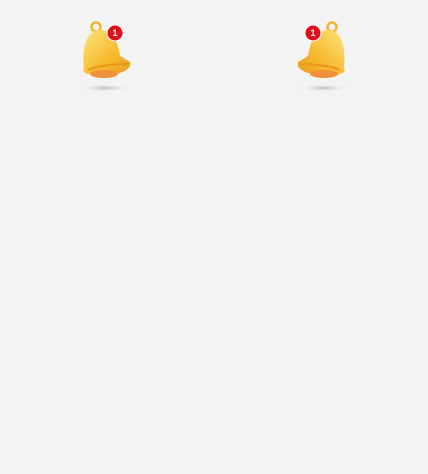 The image size is (428, 474). I want to click on notification-bell-right: 1, so click(322, 56).